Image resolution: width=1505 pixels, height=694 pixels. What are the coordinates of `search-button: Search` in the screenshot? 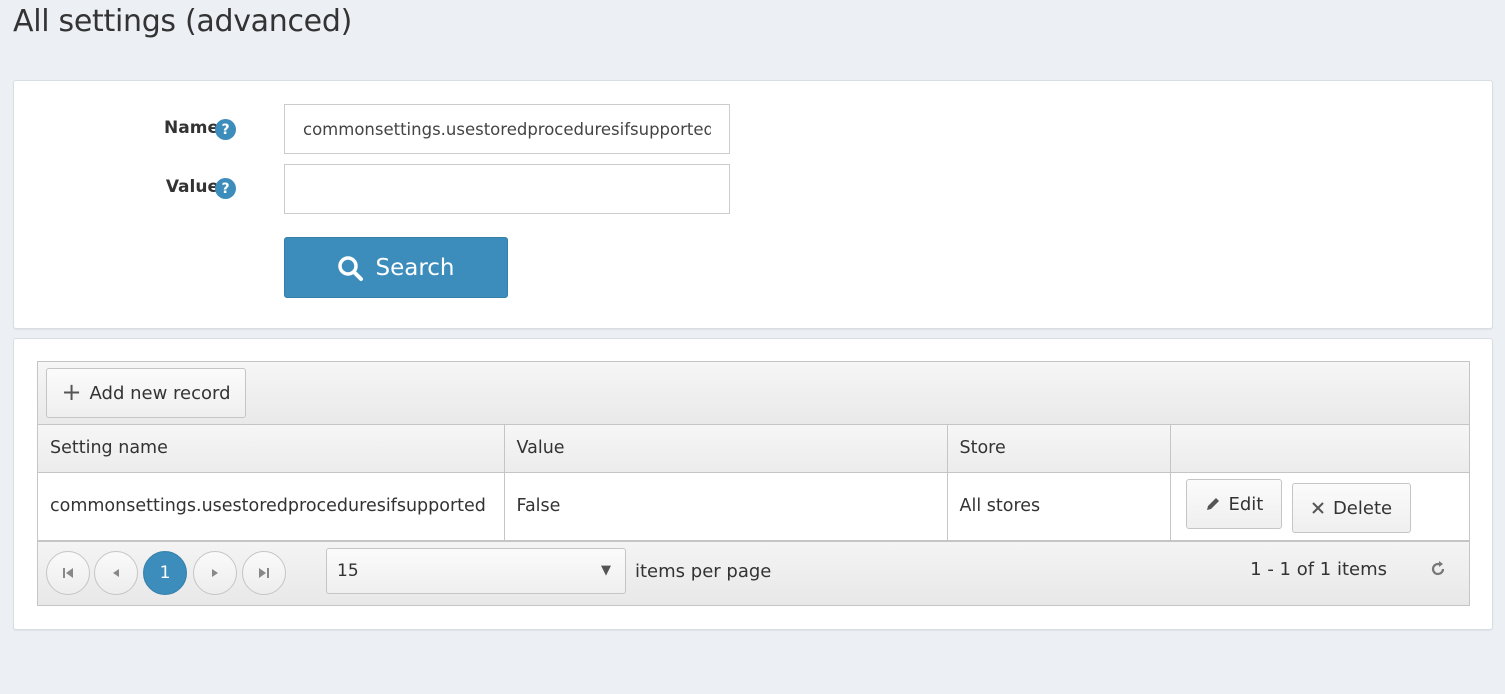 It's located at (396, 267).